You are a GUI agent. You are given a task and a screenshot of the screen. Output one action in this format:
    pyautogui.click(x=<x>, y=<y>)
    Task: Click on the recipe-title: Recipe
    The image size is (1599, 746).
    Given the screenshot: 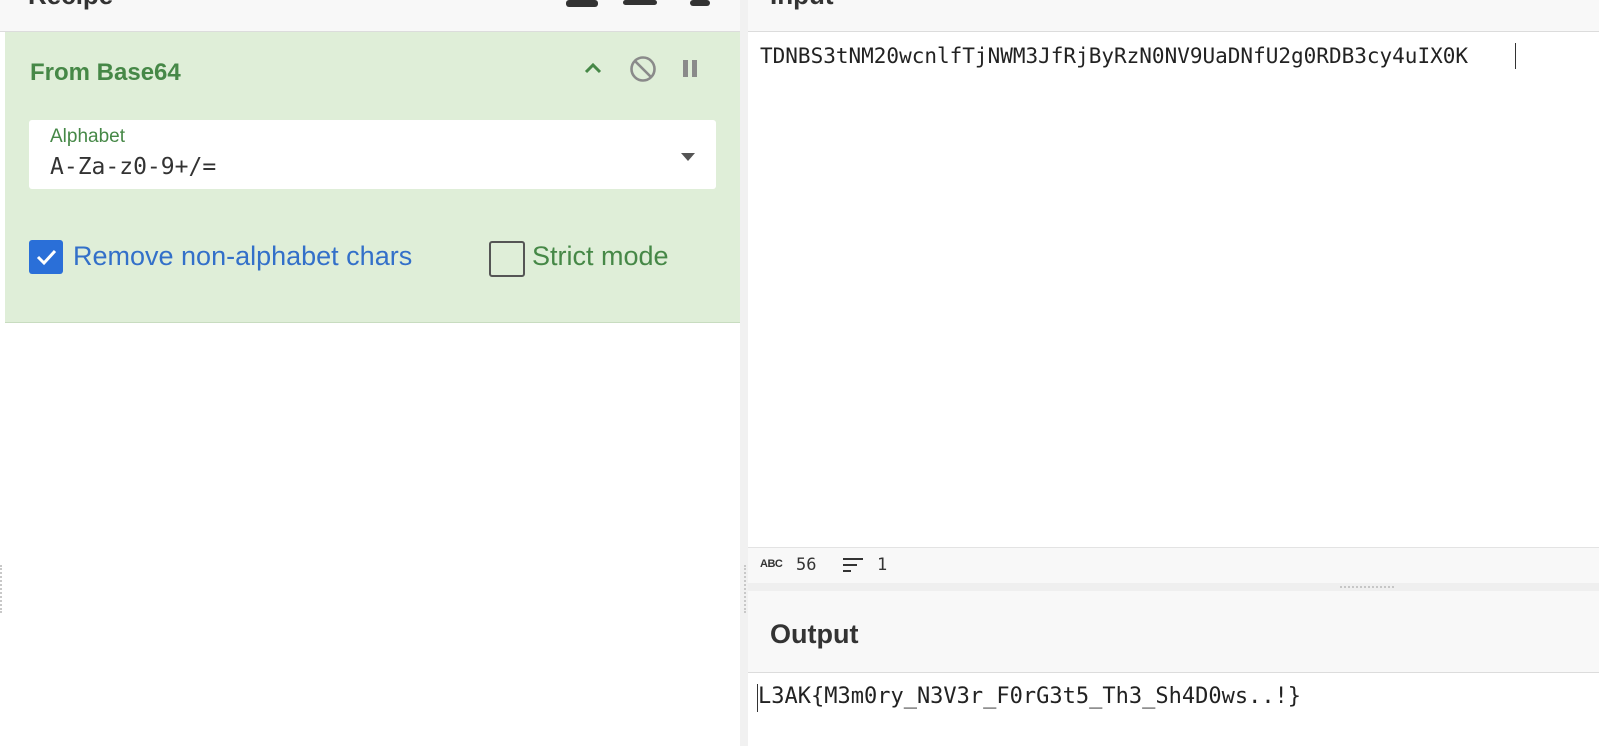 What is the action you would take?
    pyautogui.click(x=70, y=5)
    